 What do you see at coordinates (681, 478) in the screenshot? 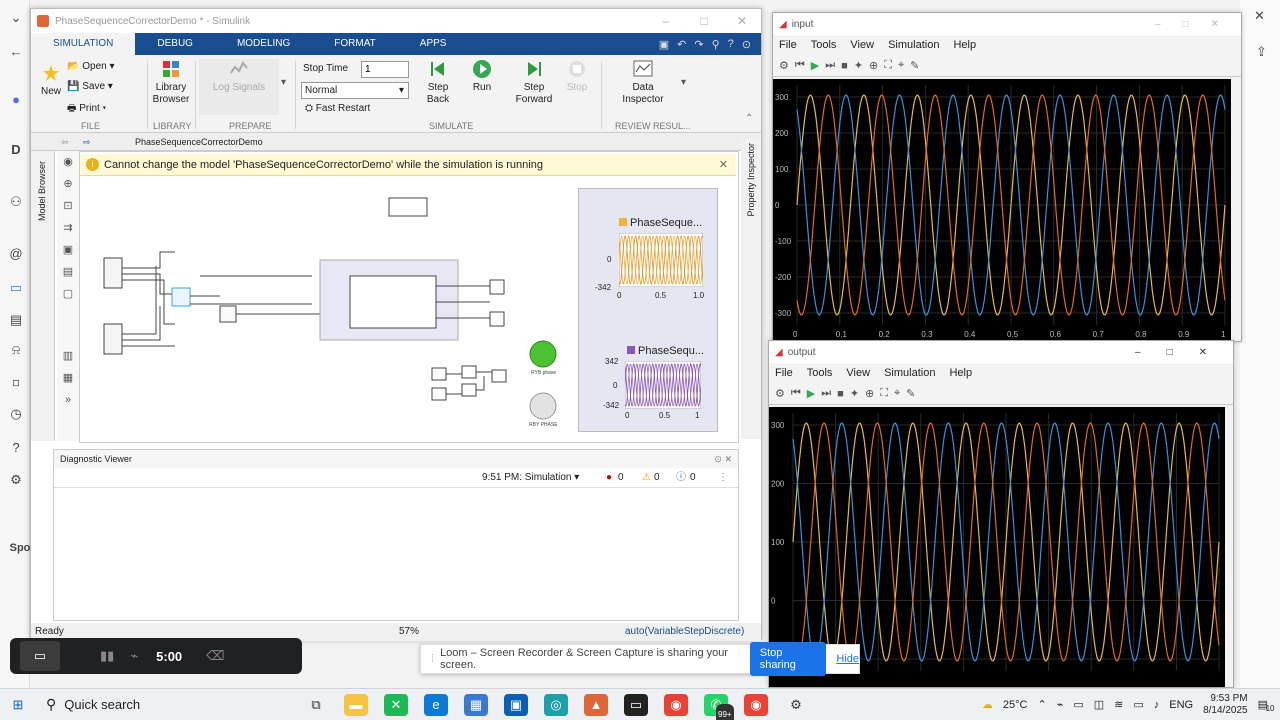
I see `info-icon: ⓘ` at bounding box center [681, 478].